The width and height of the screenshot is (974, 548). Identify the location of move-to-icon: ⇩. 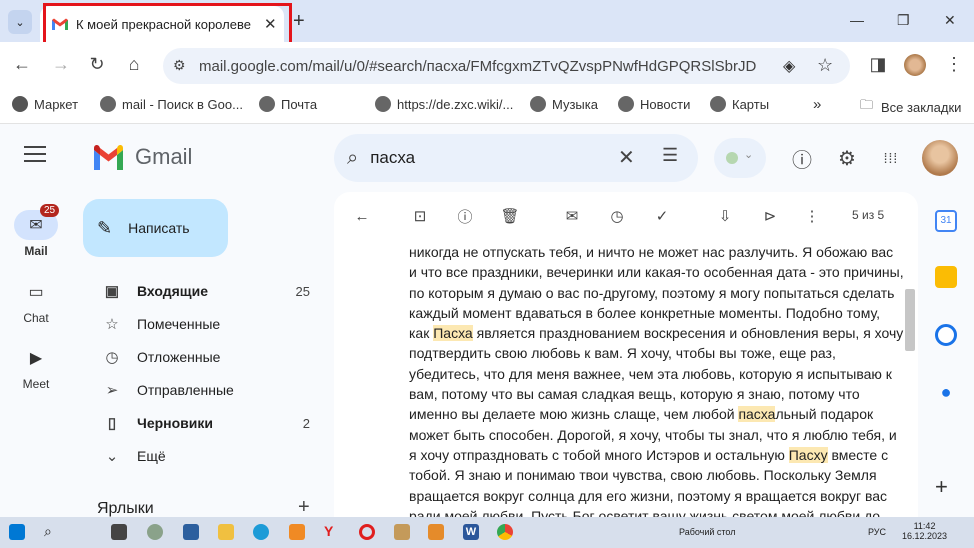
(725, 216).